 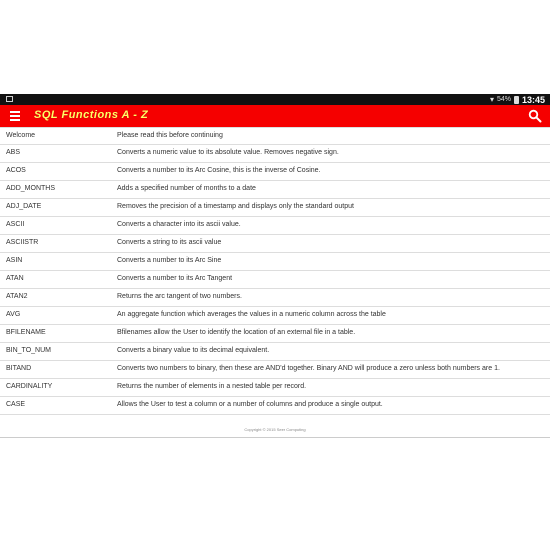 I want to click on function-name: BFILENAME, so click(x=26, y=332).